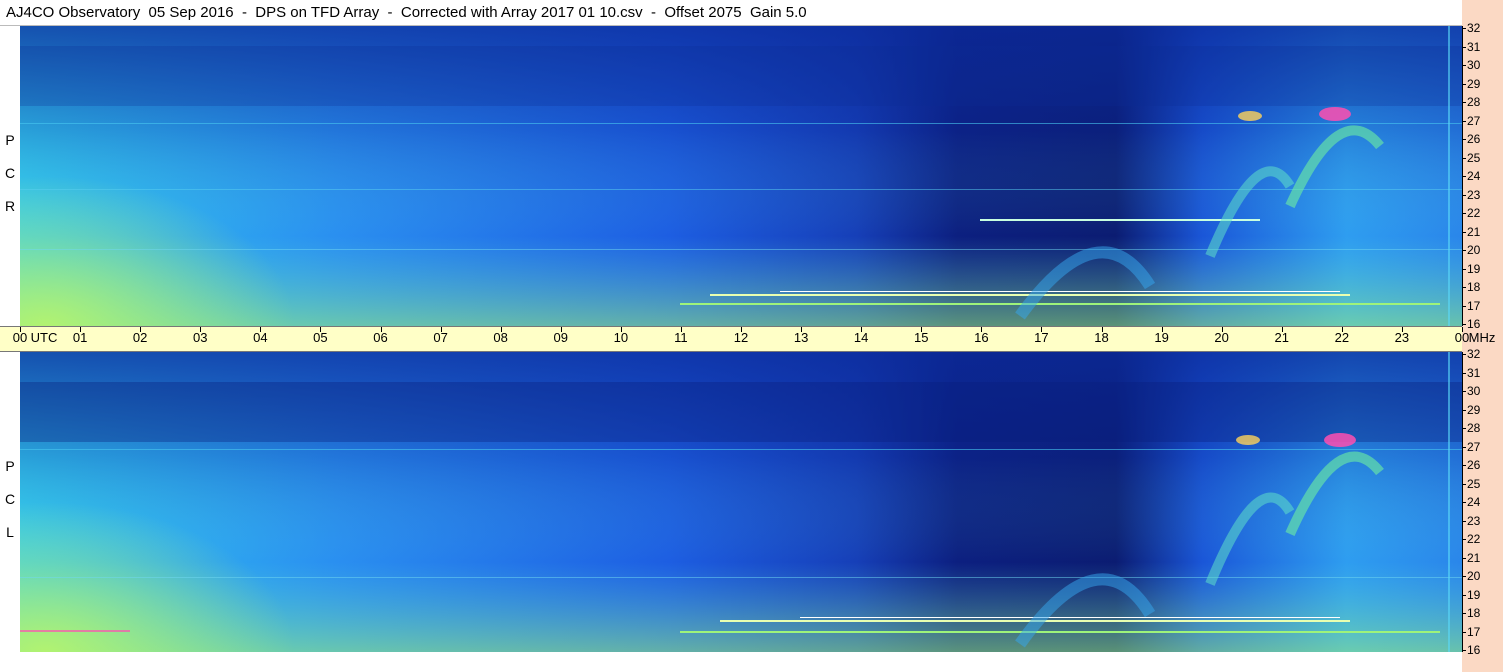 Image resolution: width=1503 pixels, height=672 pixels. Describe the element at coordinates (1161, 337) in the screenshot. I see `utc-tick-label: 19` at that location.